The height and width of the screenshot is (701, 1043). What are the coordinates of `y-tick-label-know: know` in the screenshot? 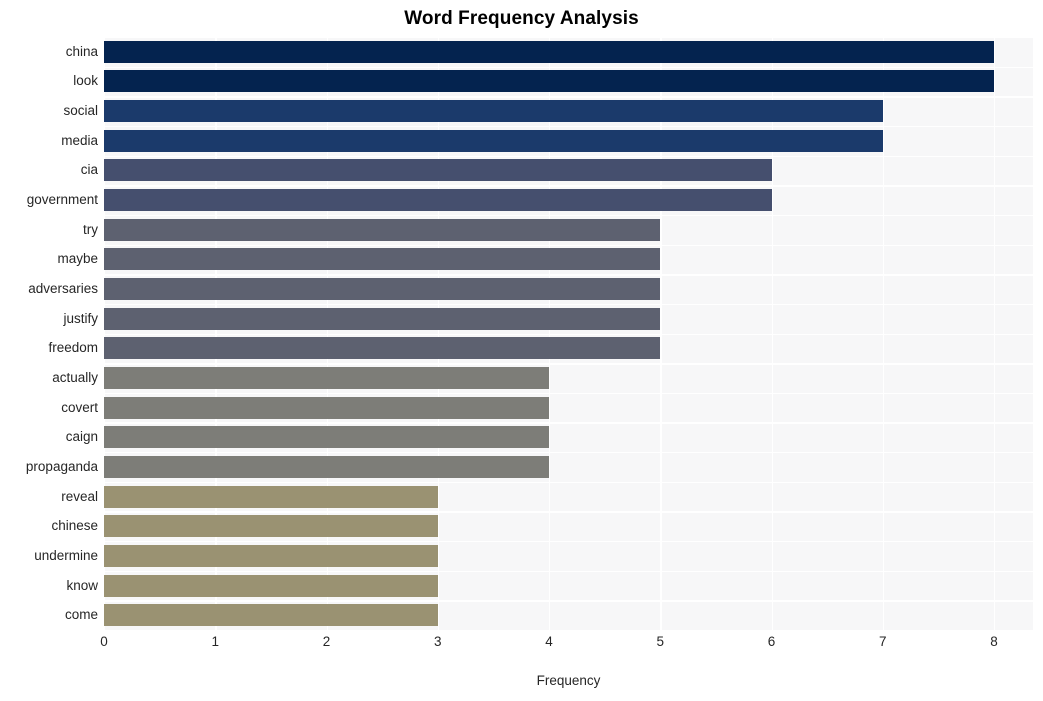 It's located at (82, 585).